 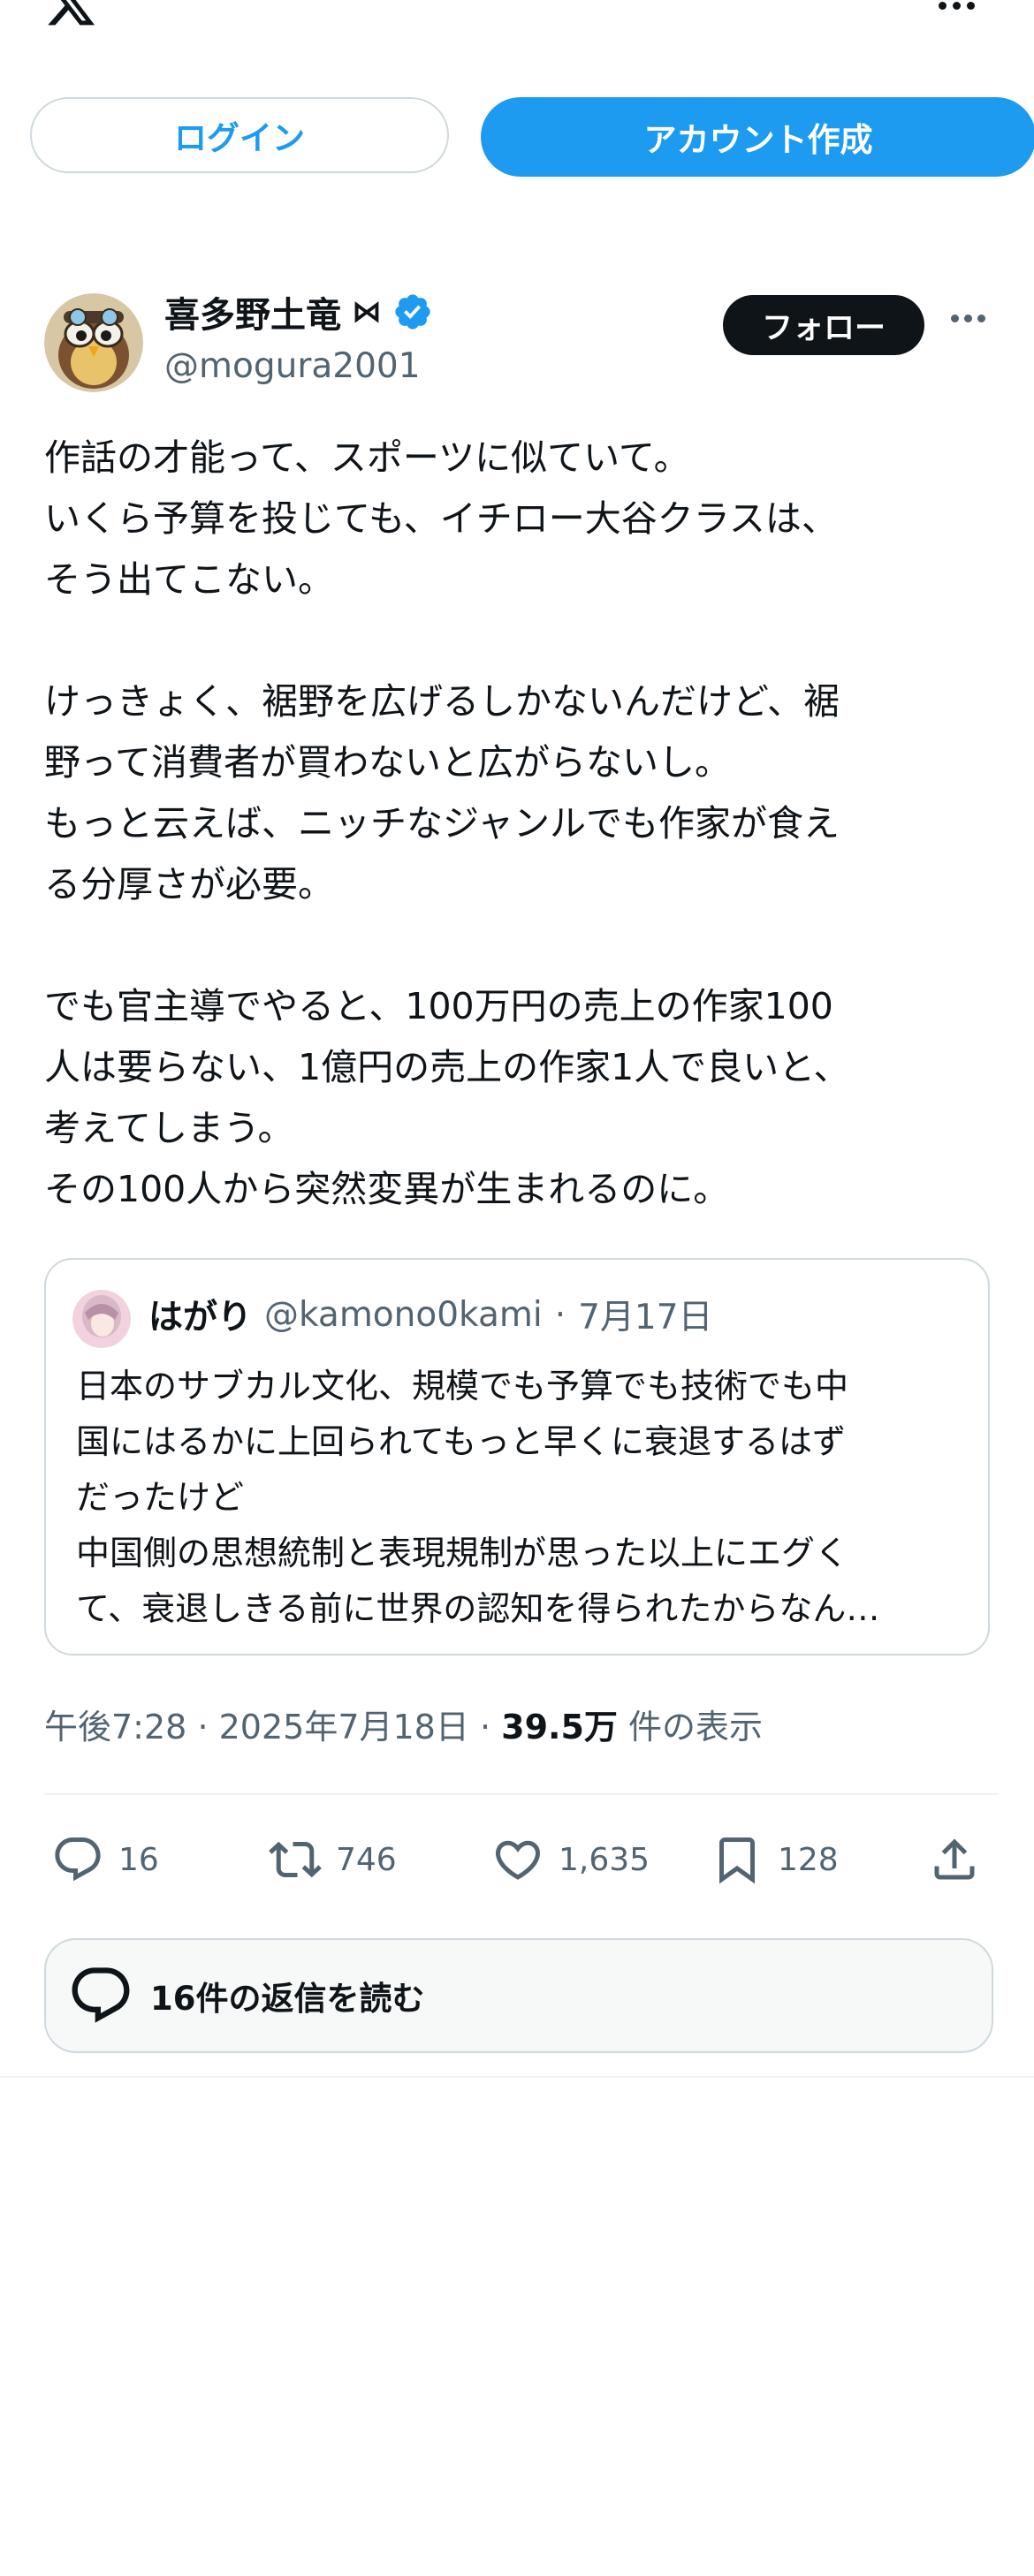 What do you see at coordinates (696, 1727) in the screenshot?
I see `views-label: 件の表示` at bounding box center [696, 1727].